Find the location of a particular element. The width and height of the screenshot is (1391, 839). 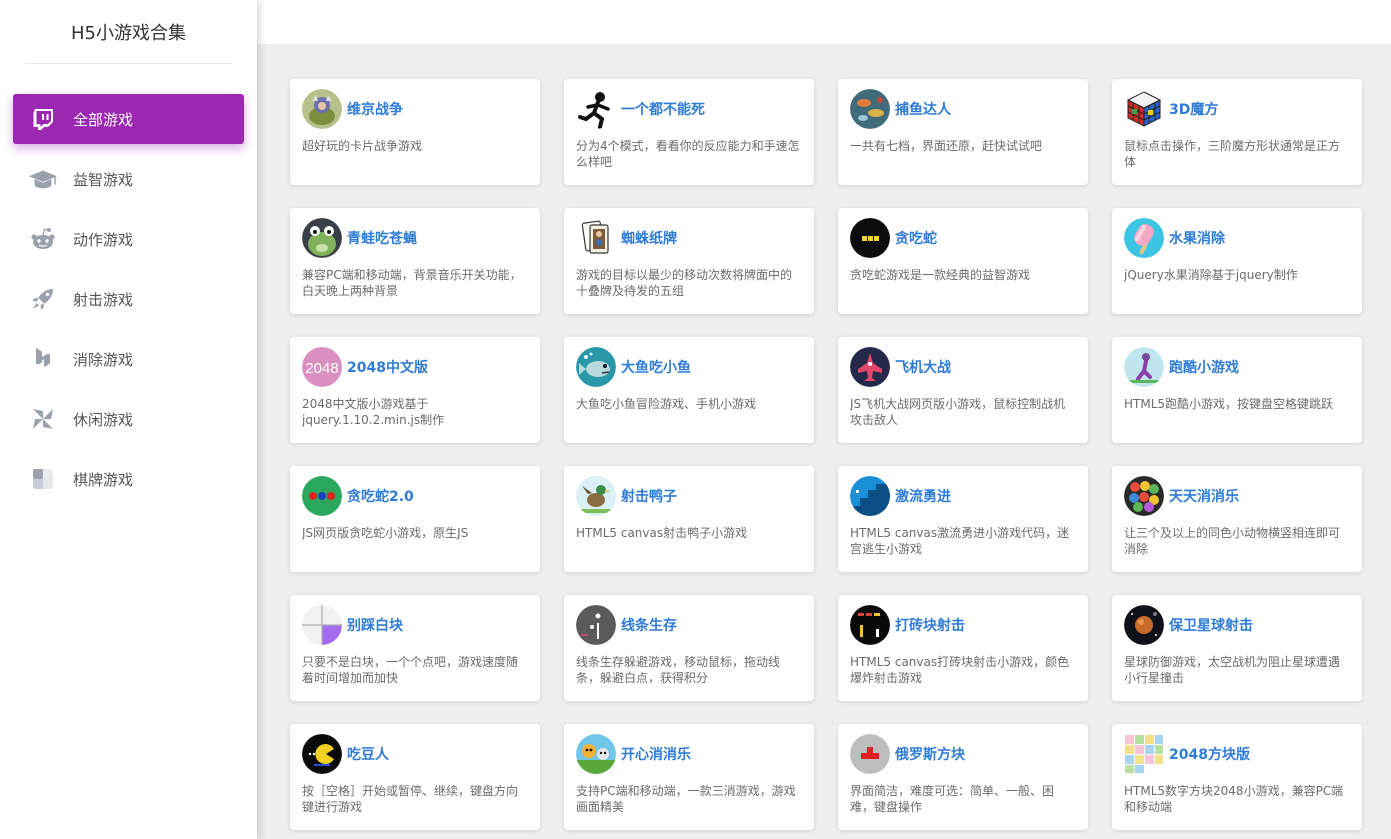

game-card-header: 打砖块射击 is located at coordinates (963, 625).